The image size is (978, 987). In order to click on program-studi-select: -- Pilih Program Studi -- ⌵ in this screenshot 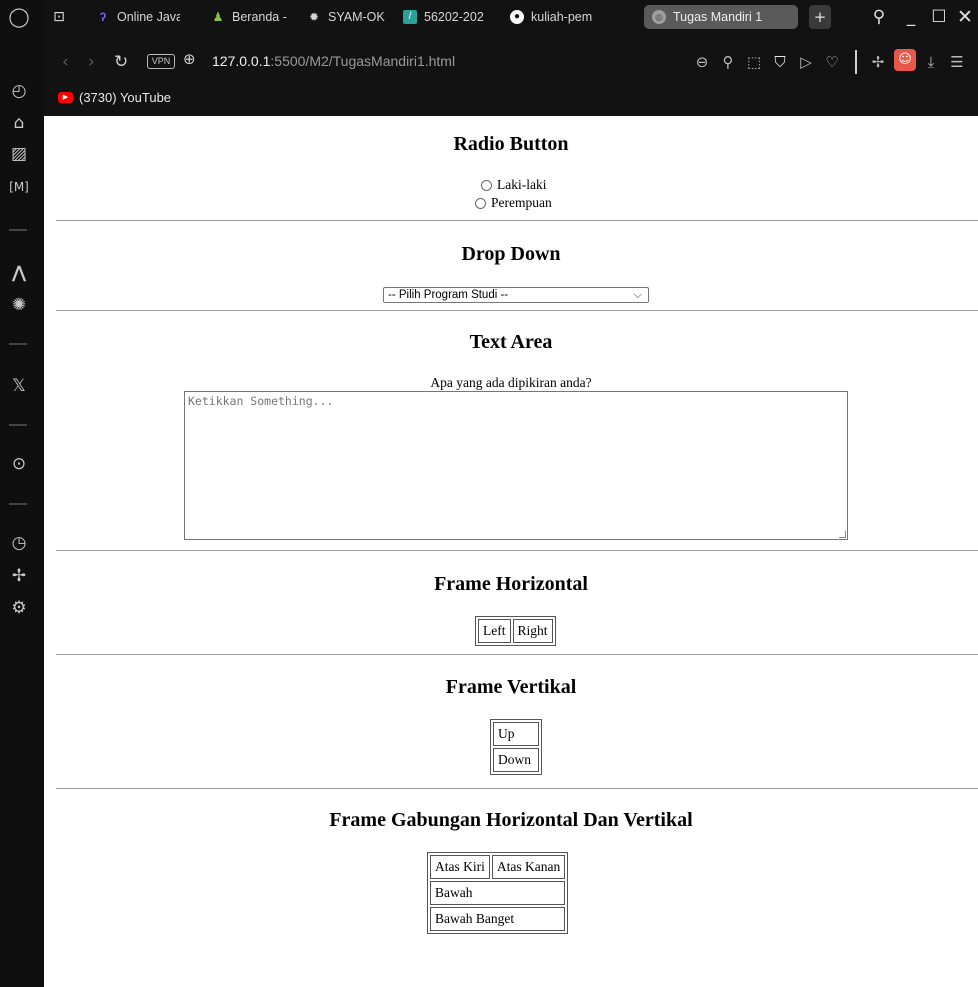, I will do `click(516, 295)`.